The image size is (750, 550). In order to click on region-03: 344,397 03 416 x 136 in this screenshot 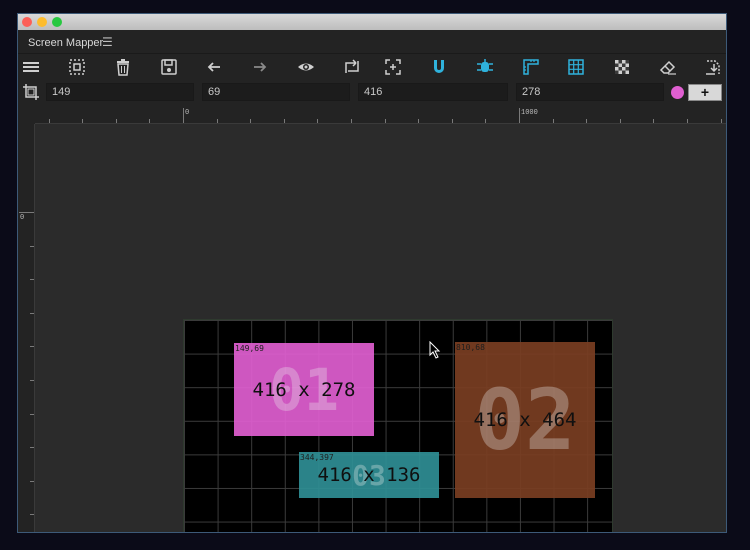, I will do `click(369, 475)`.